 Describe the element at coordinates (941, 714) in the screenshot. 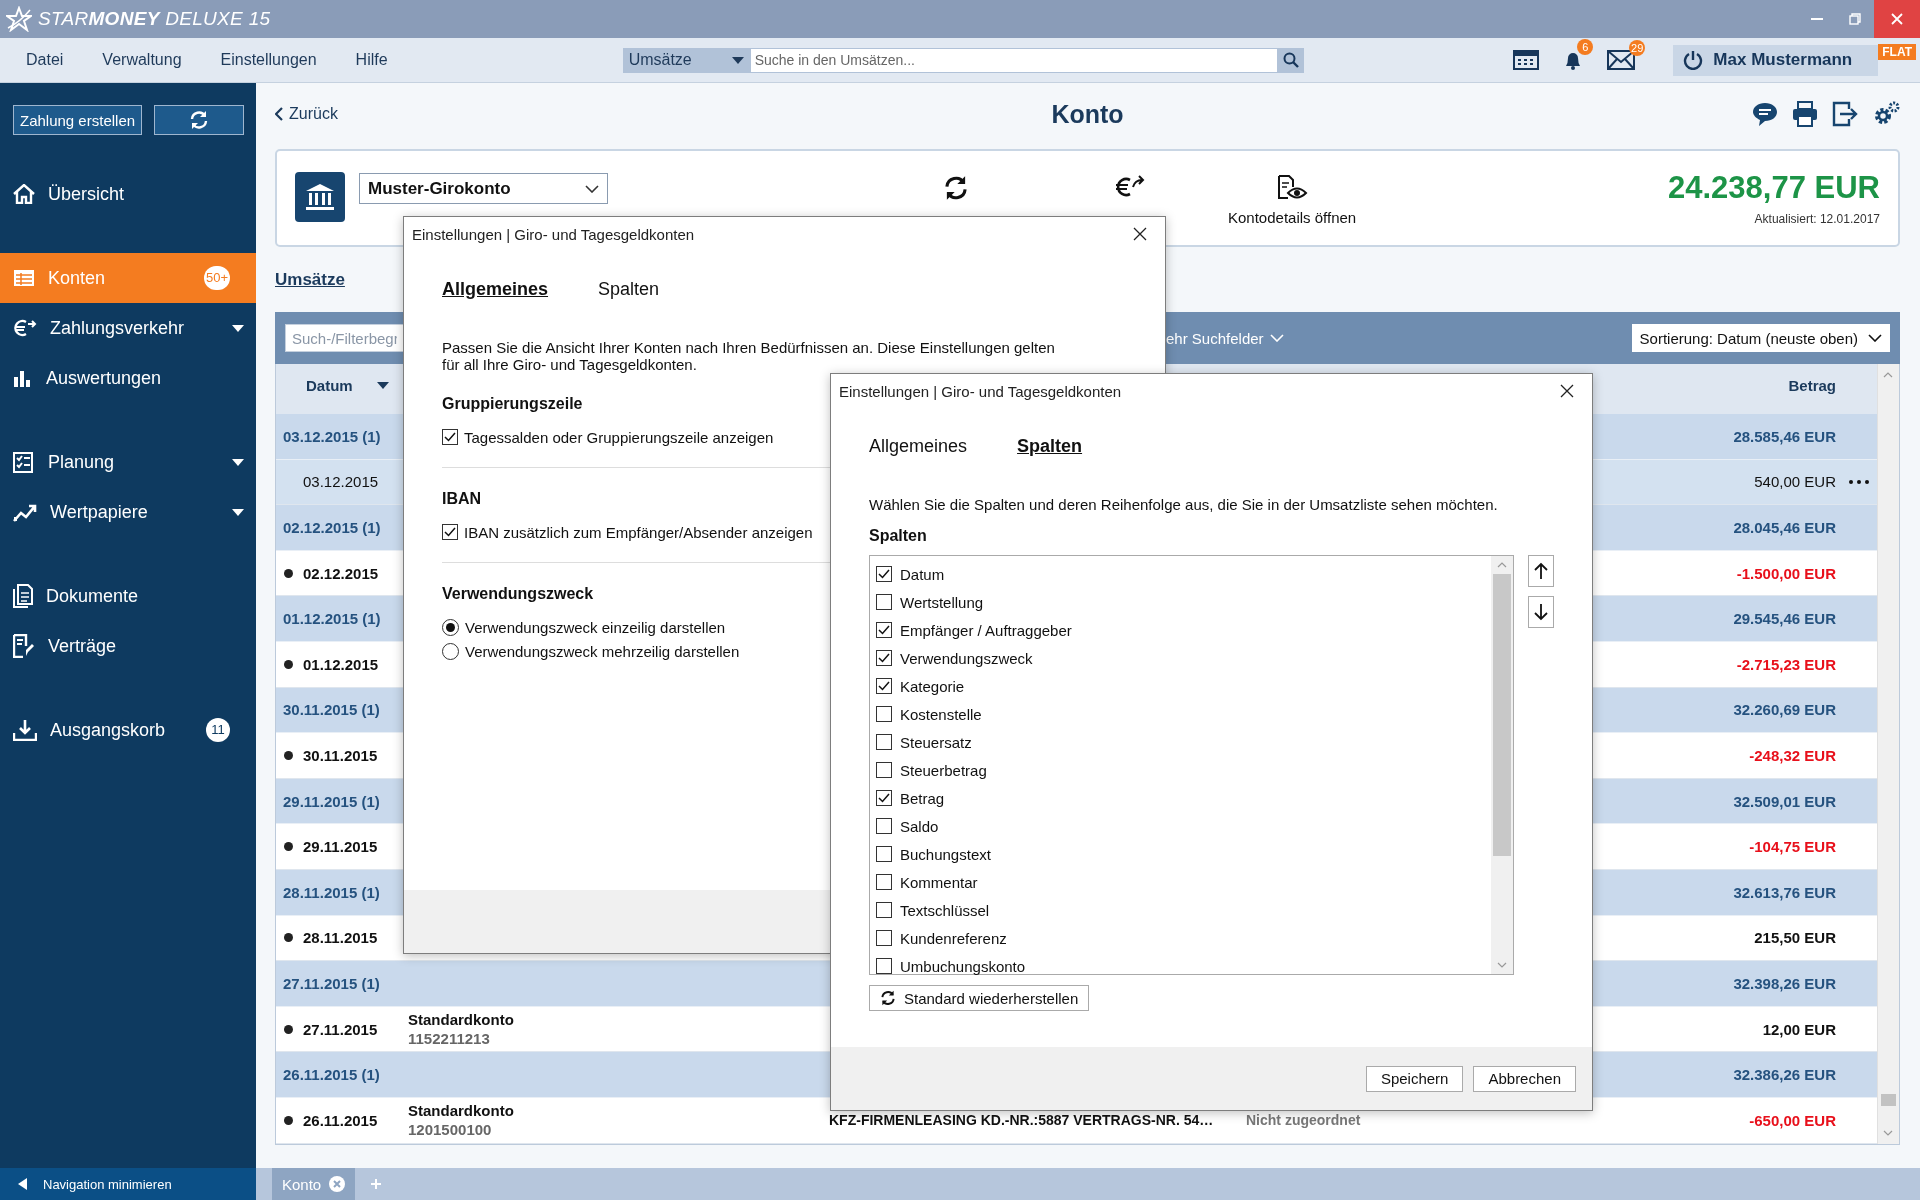

I see `column-label: Kostenstelle` at that location.